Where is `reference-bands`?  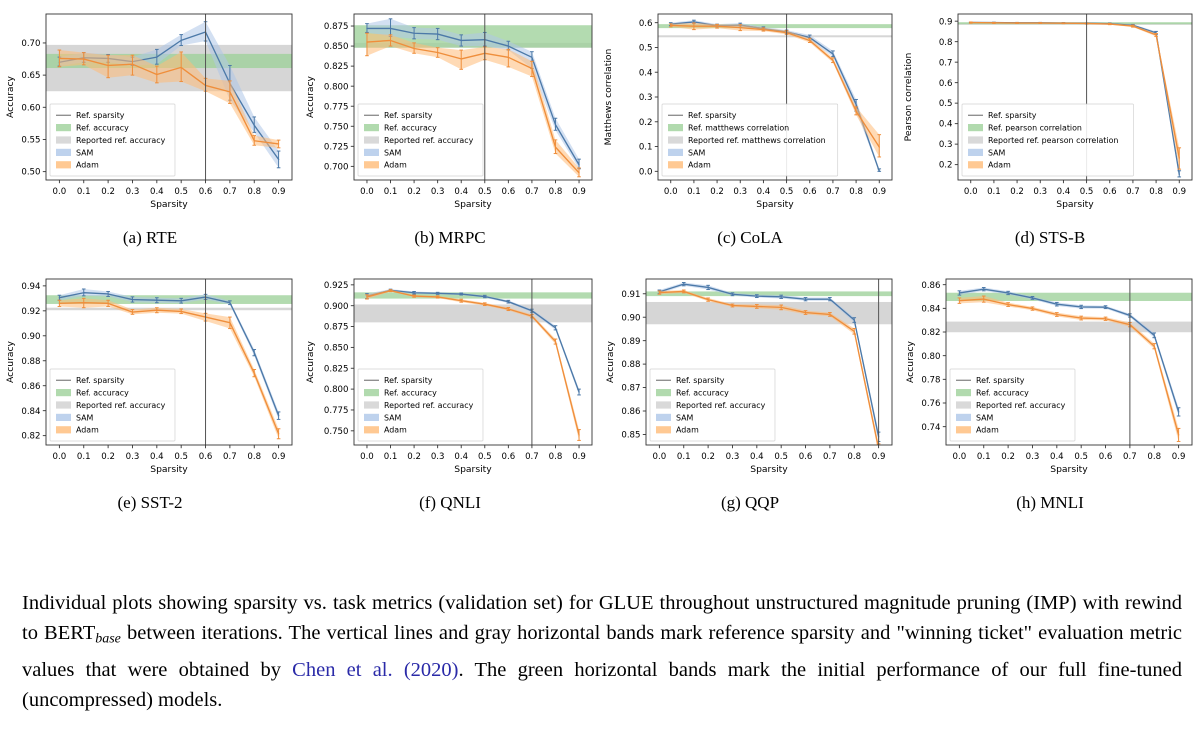 reference-bands is located at coordinates (473, 307).